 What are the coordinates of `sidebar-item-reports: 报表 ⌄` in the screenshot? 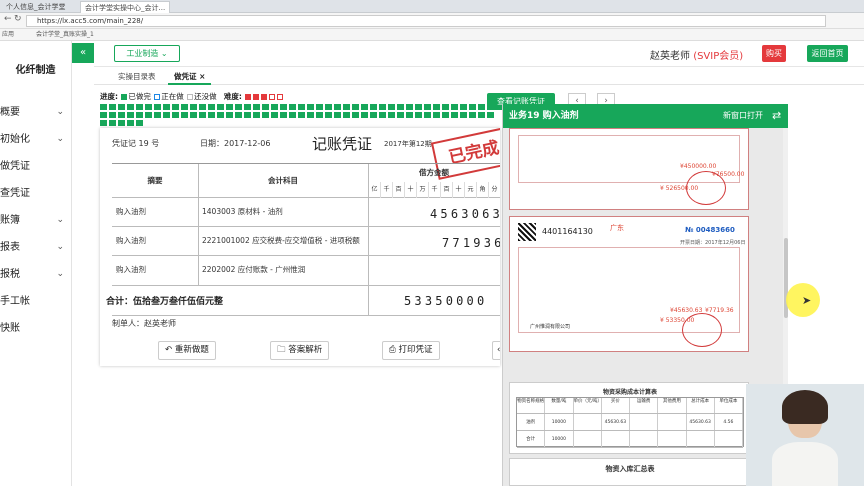 It's located at (35, 247).